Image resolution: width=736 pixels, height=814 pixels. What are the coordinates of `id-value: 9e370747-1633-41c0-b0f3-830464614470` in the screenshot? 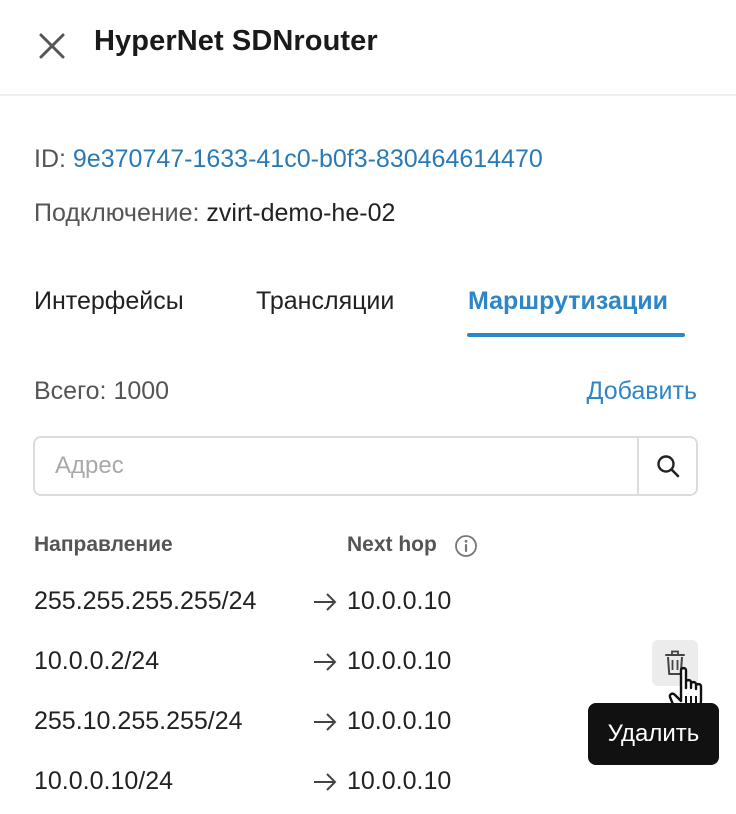 It's located at (308, 159).